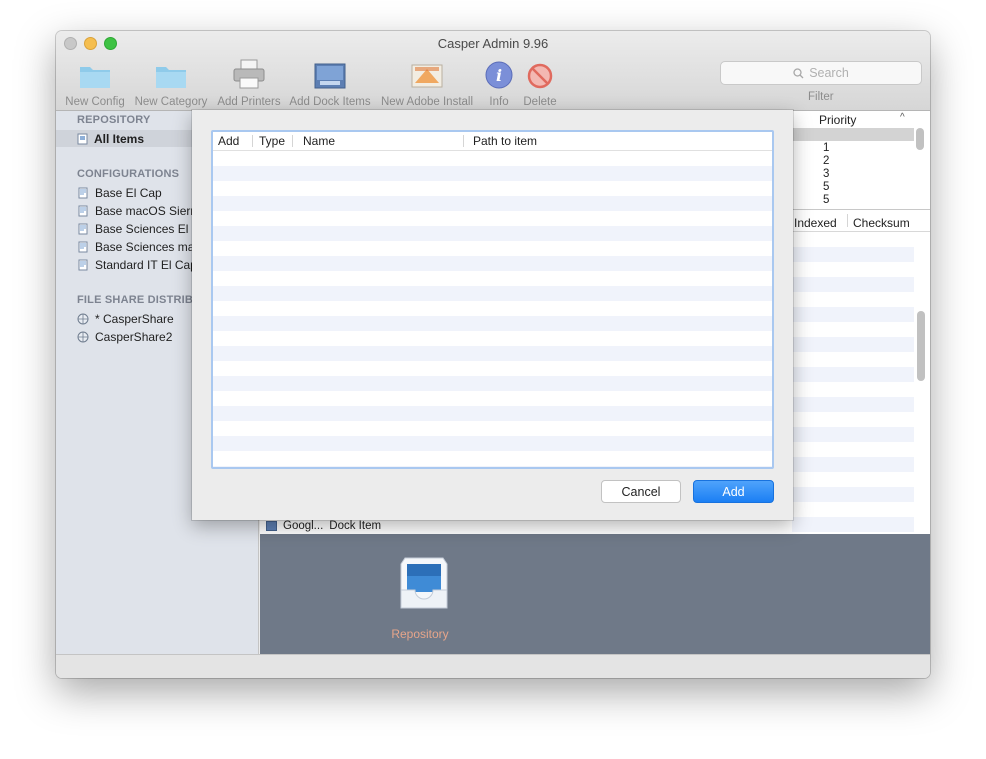 The height and width of the screenshot is (759, 986). I want to click on info-icon: i, so click(499, 74).